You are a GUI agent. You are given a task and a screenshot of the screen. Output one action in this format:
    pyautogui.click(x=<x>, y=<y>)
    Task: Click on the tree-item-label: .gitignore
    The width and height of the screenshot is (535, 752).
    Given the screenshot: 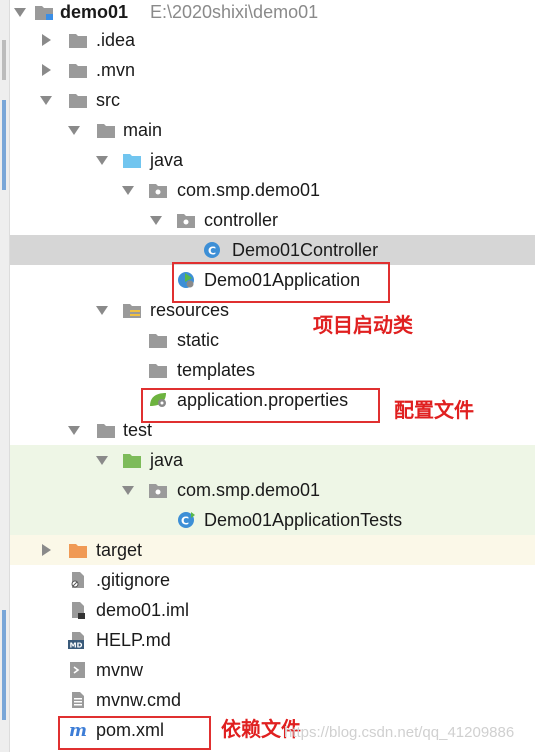 What is the action you would take?
    pyautogui.click(x=133, y=580)
    